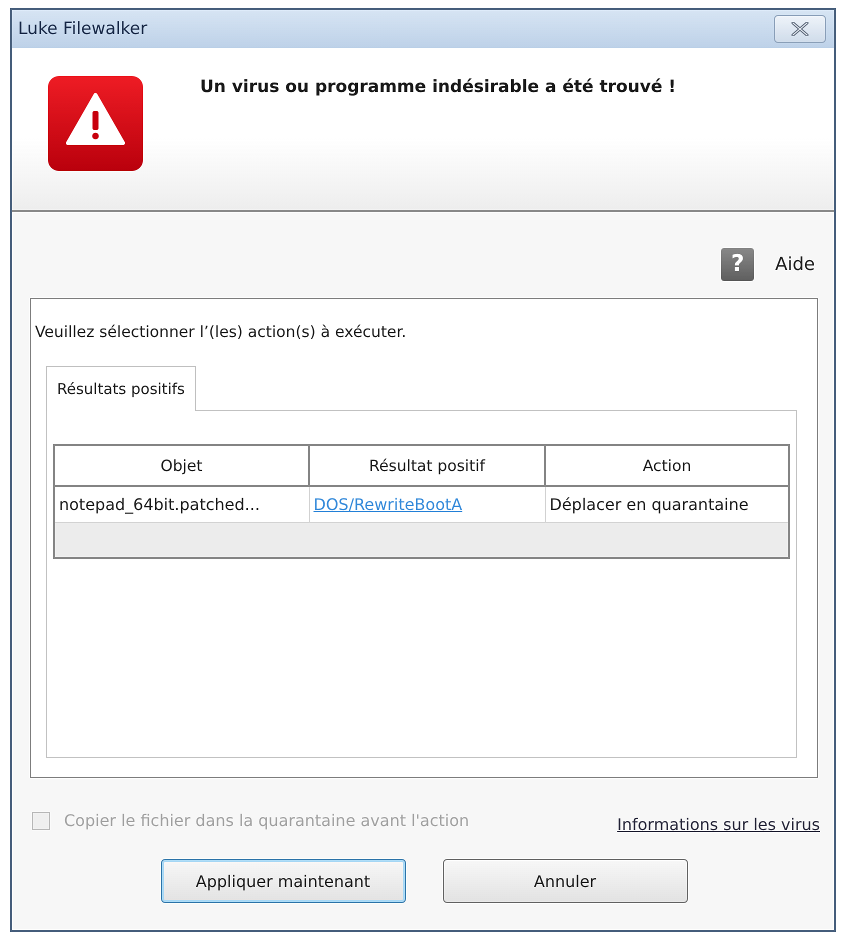 The width and height of the screenshot is (846, 935). Describe the element at coordinates (181, 465) in the screenshot. I see `column-header: Objet` at that location.